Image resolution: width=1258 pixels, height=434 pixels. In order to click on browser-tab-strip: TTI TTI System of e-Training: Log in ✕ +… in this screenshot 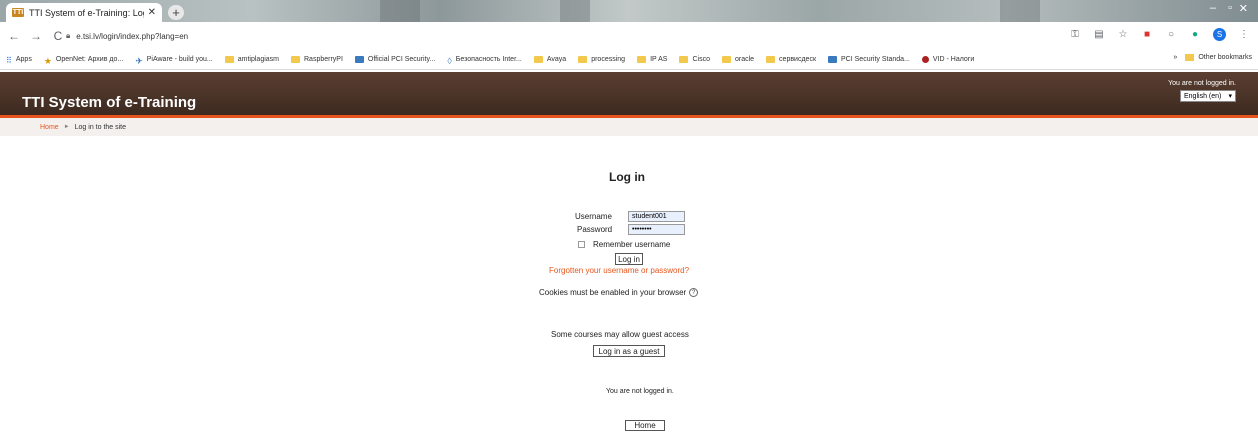, I will do `click(629, 11)`.